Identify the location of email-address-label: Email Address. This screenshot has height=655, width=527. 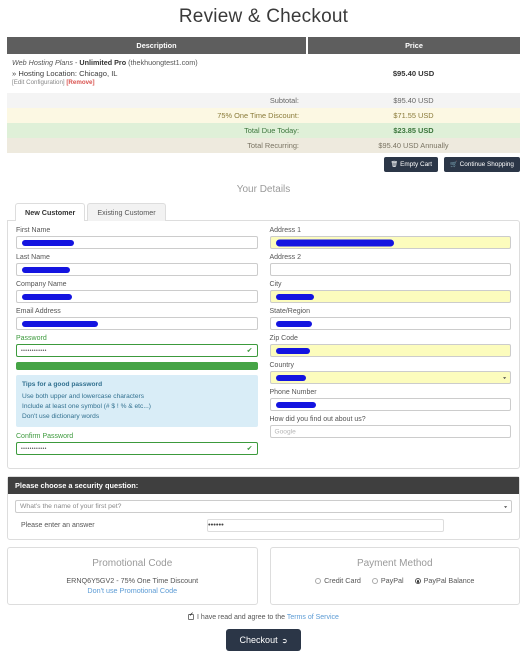
(38, 312).